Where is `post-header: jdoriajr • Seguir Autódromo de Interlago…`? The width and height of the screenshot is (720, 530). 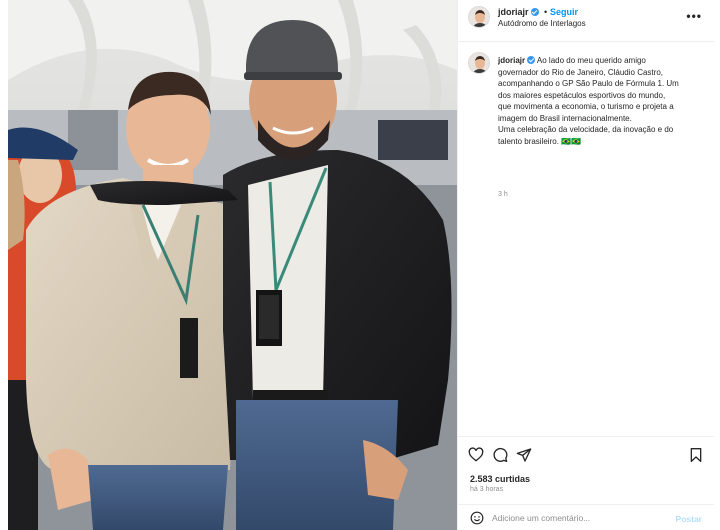 post-header: jdoriajr • Seguir Autódromo de Interlago… is located at coordinates (586, 21).